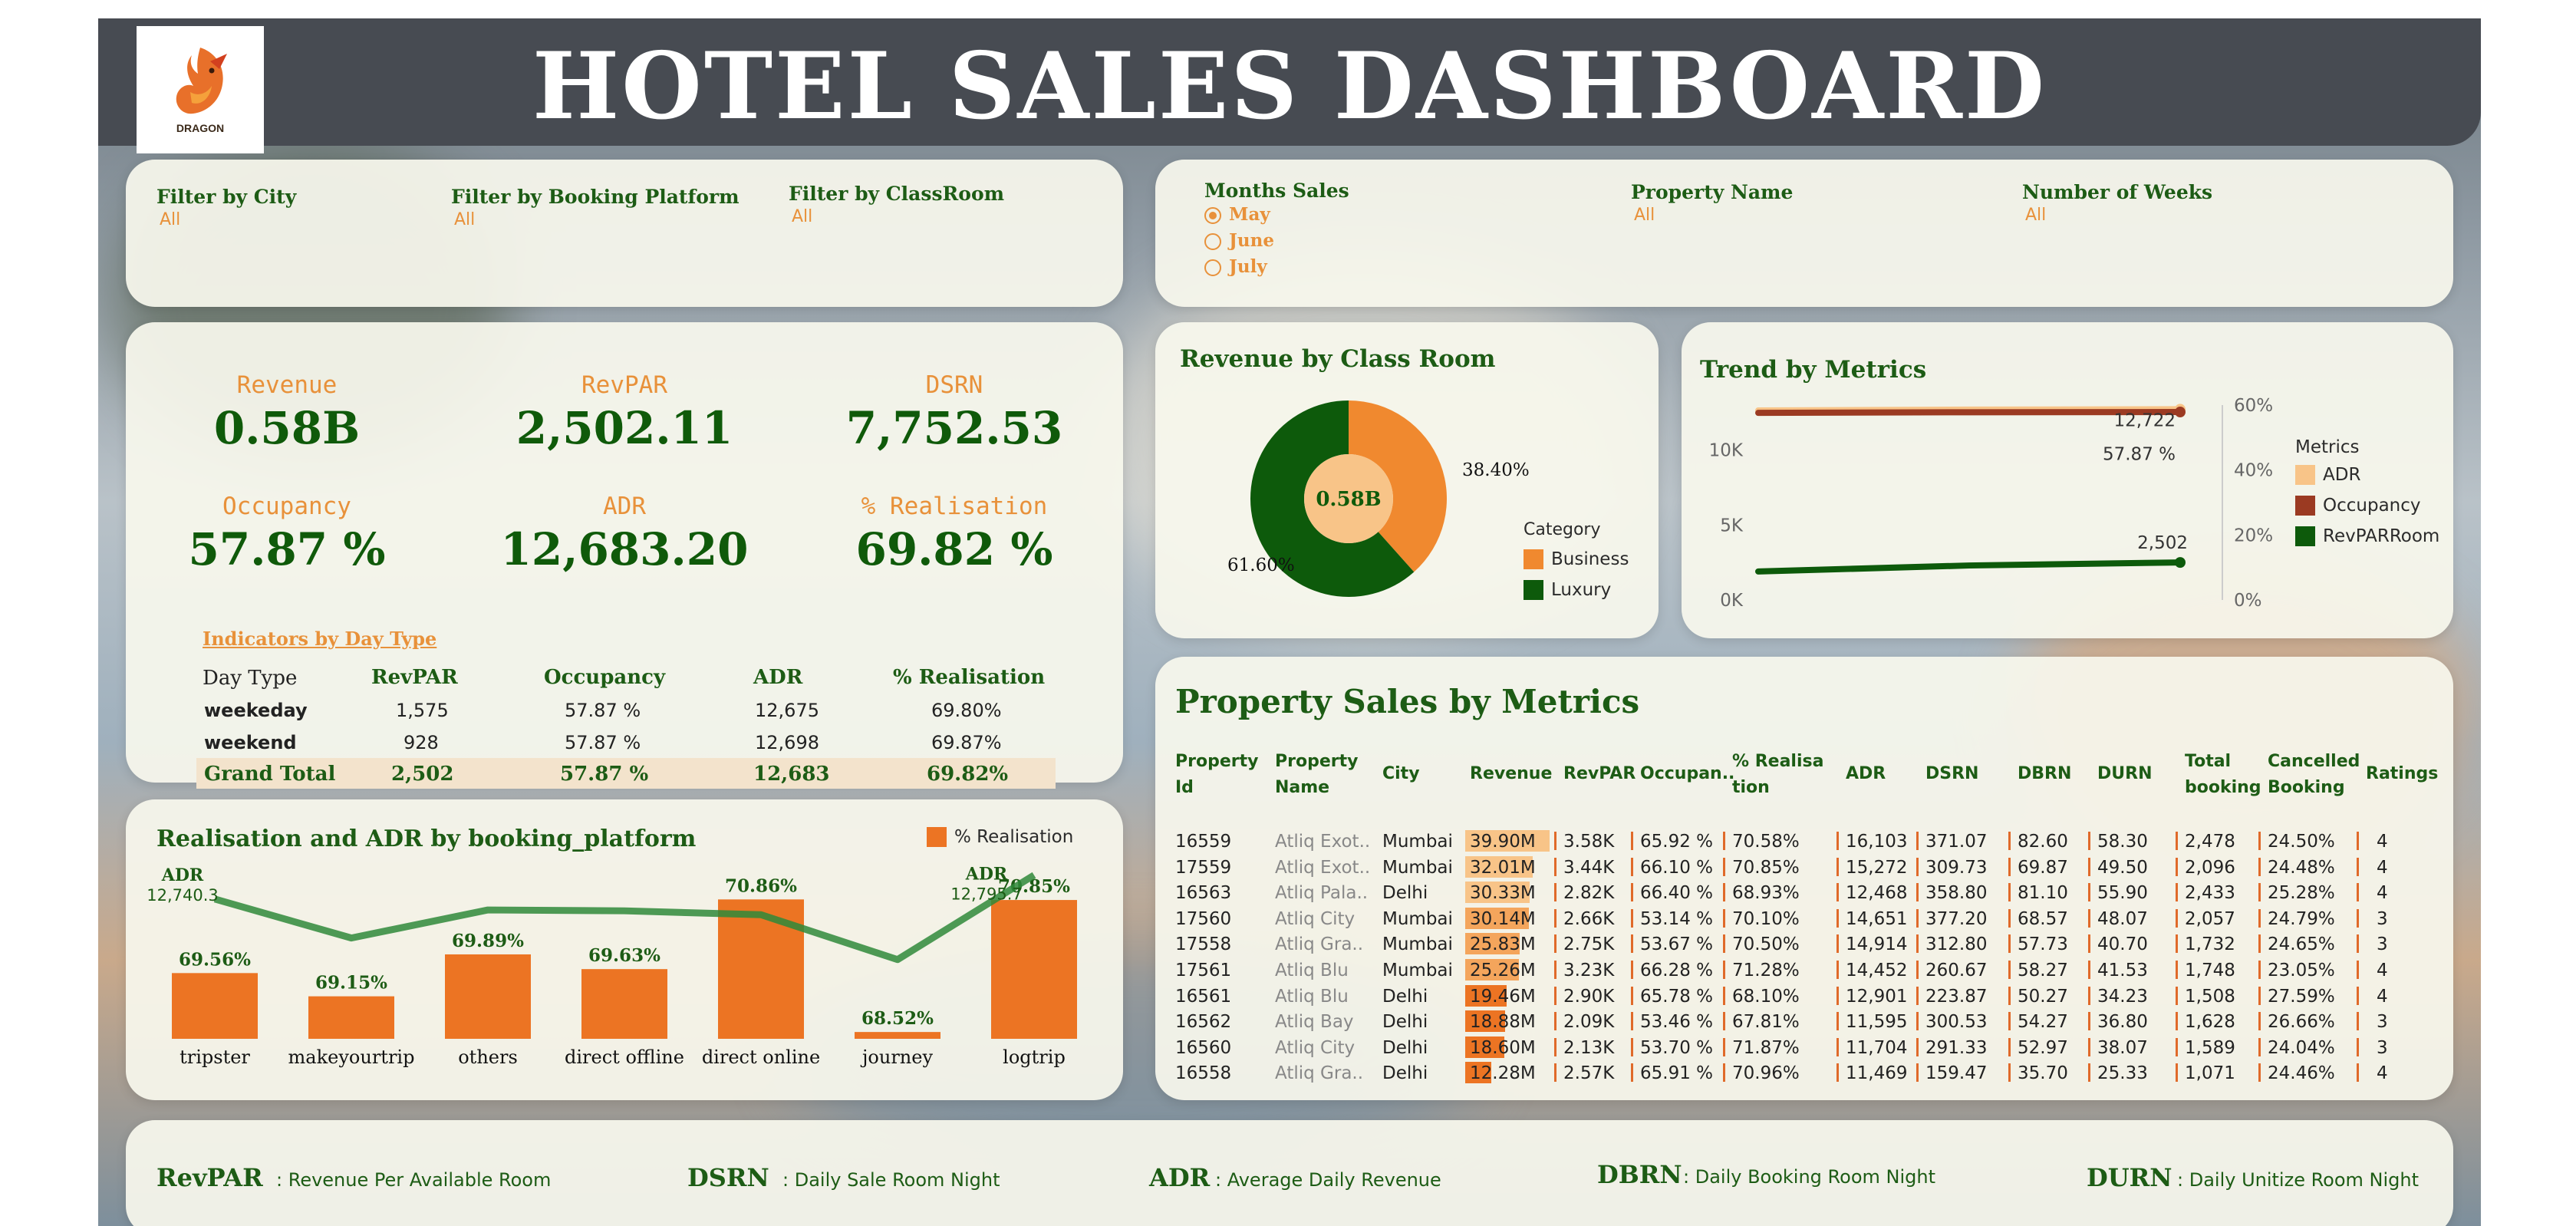 This screenshot has height=1226, width=2576. I want to click on table-header: City, so click(1401, 774).